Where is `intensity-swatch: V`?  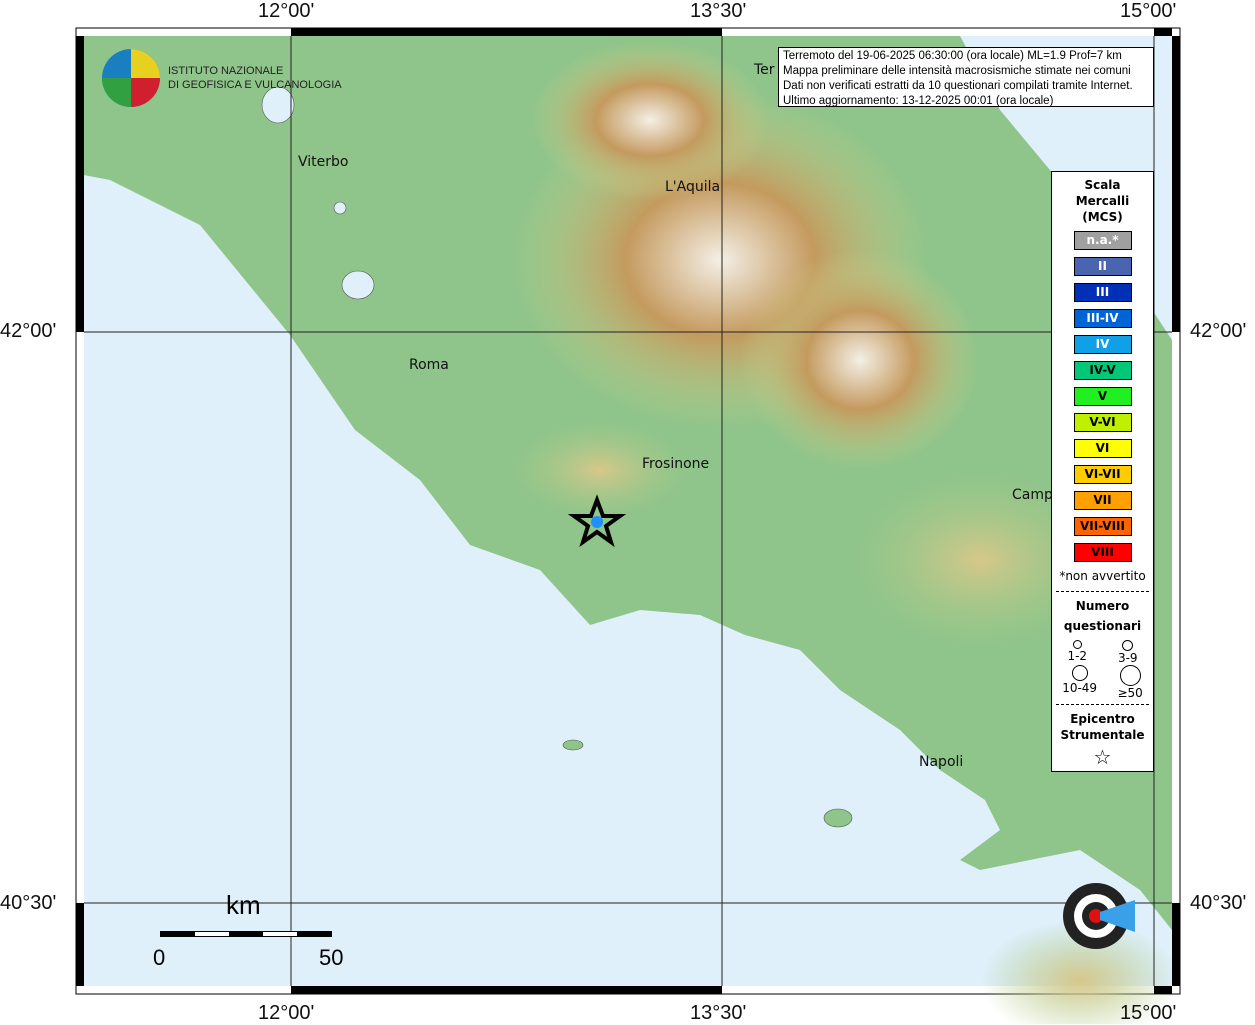
intensity-swatch: V is located at coordinates (1102, 396).